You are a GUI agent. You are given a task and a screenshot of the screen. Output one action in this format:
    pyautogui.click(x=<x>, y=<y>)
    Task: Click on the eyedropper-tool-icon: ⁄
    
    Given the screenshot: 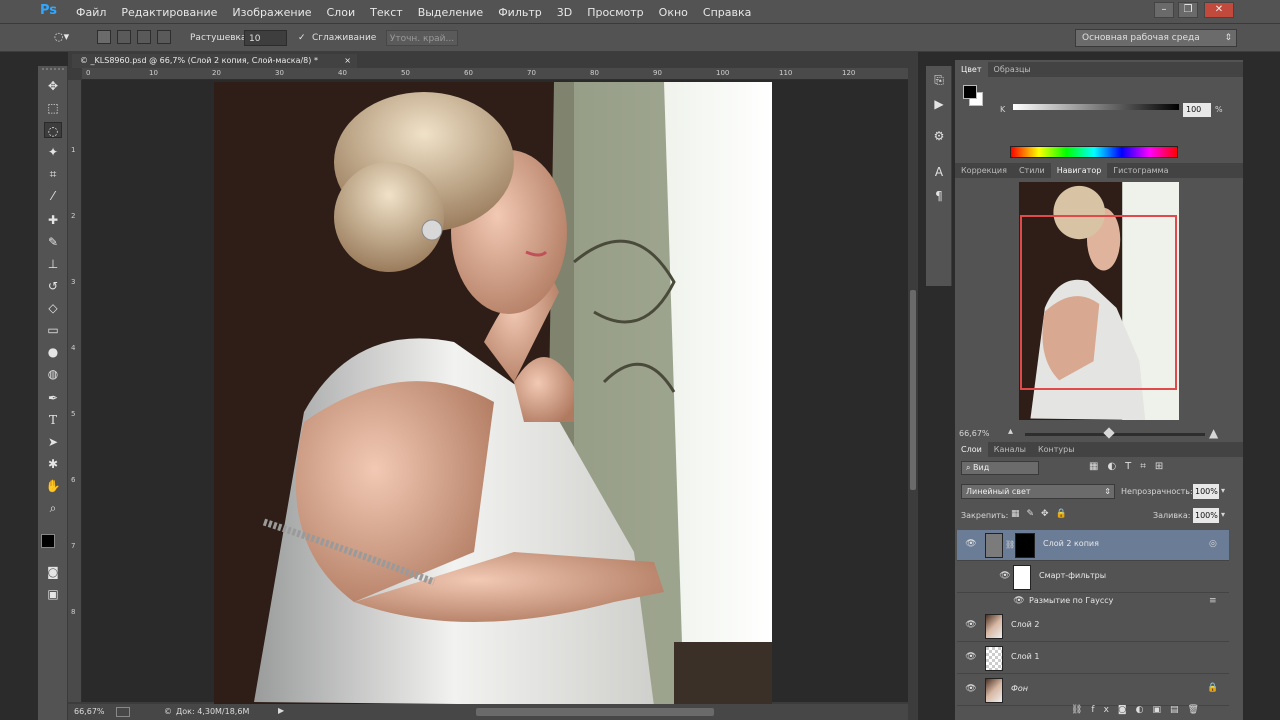 What is the action you would take?
    pyautogui.click(x=53, y=196)
    